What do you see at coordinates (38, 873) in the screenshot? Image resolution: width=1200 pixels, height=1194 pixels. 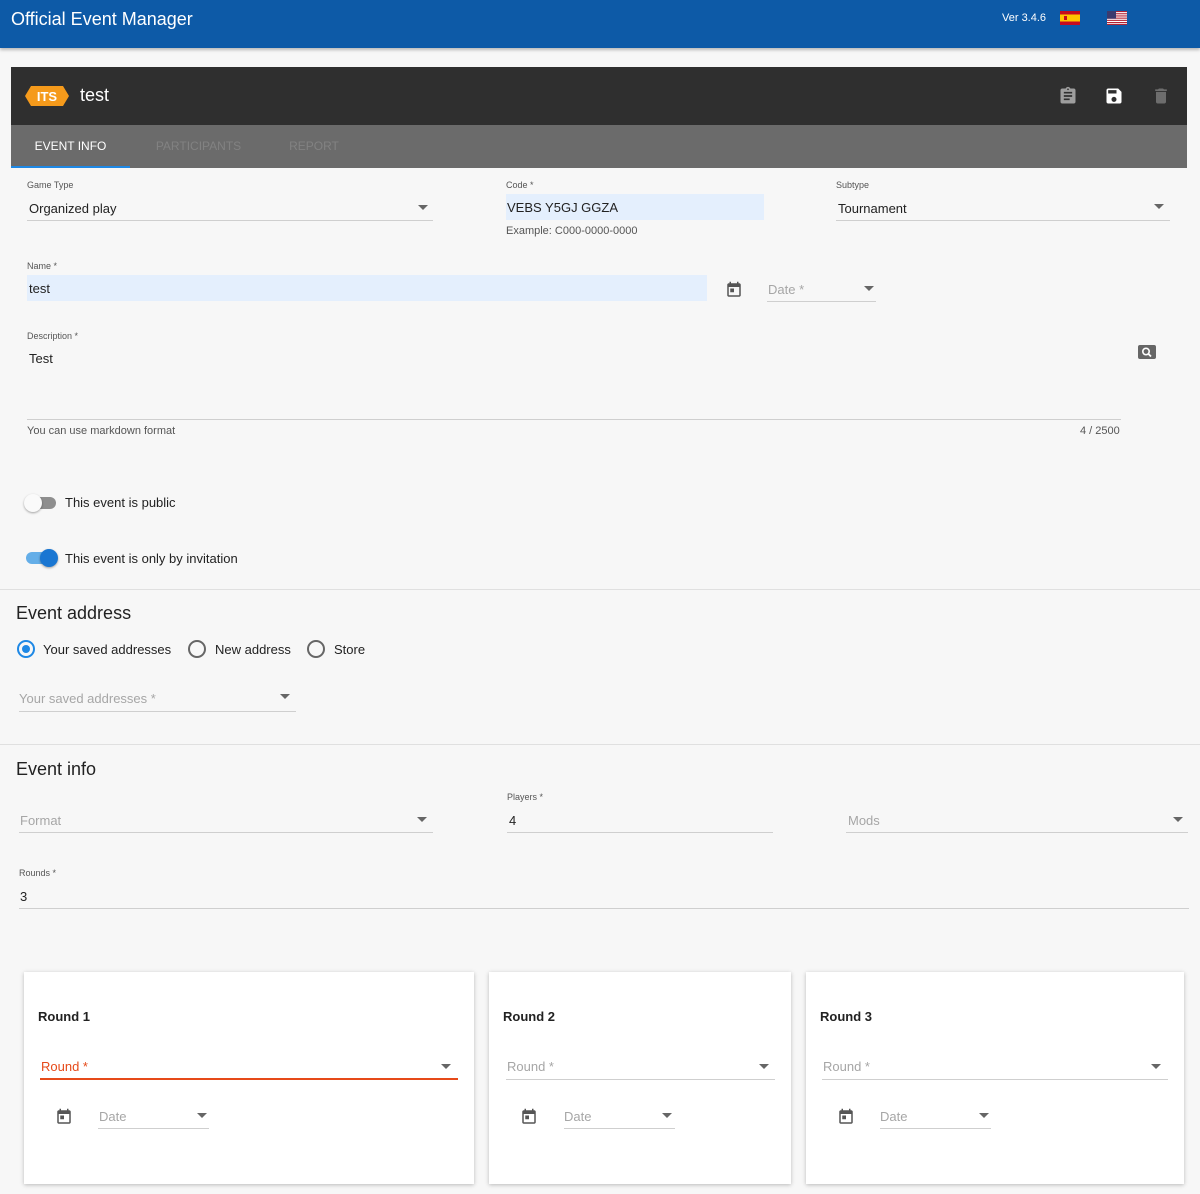 I see `rounds-label: Rounds *` at bounding box center [38, 873].